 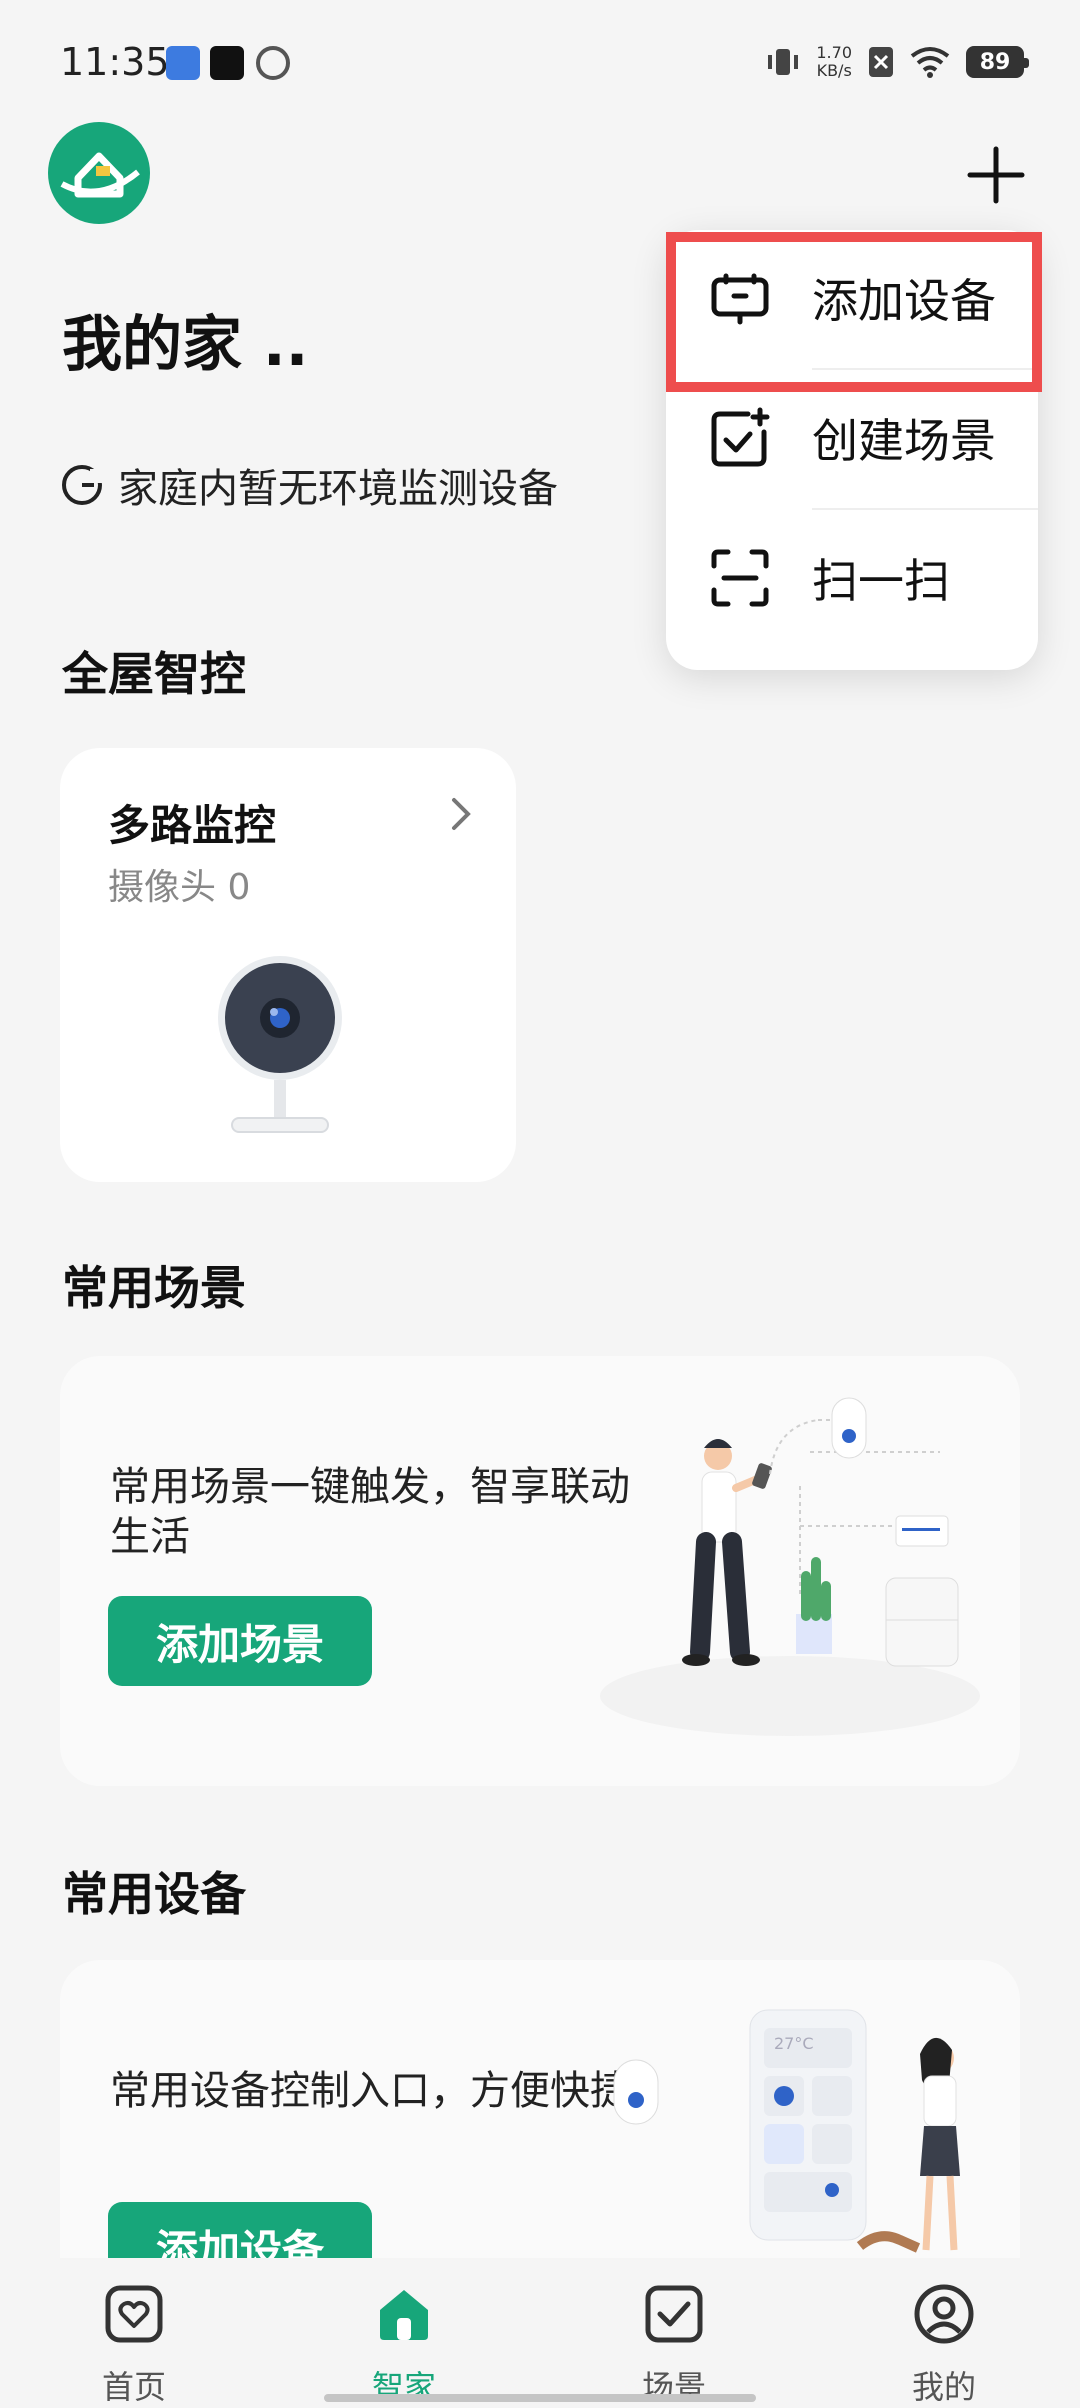 I want to click on nav-home: 首页, so click(x=134, y=2333).